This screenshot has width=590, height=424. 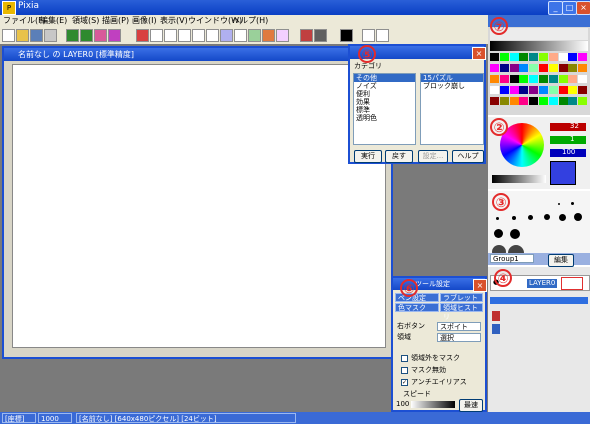 What do you see at coordinates (115, 21) in the screenshot?
I see `menu-draw: 描画(P)` at bounding box center [115, 21].